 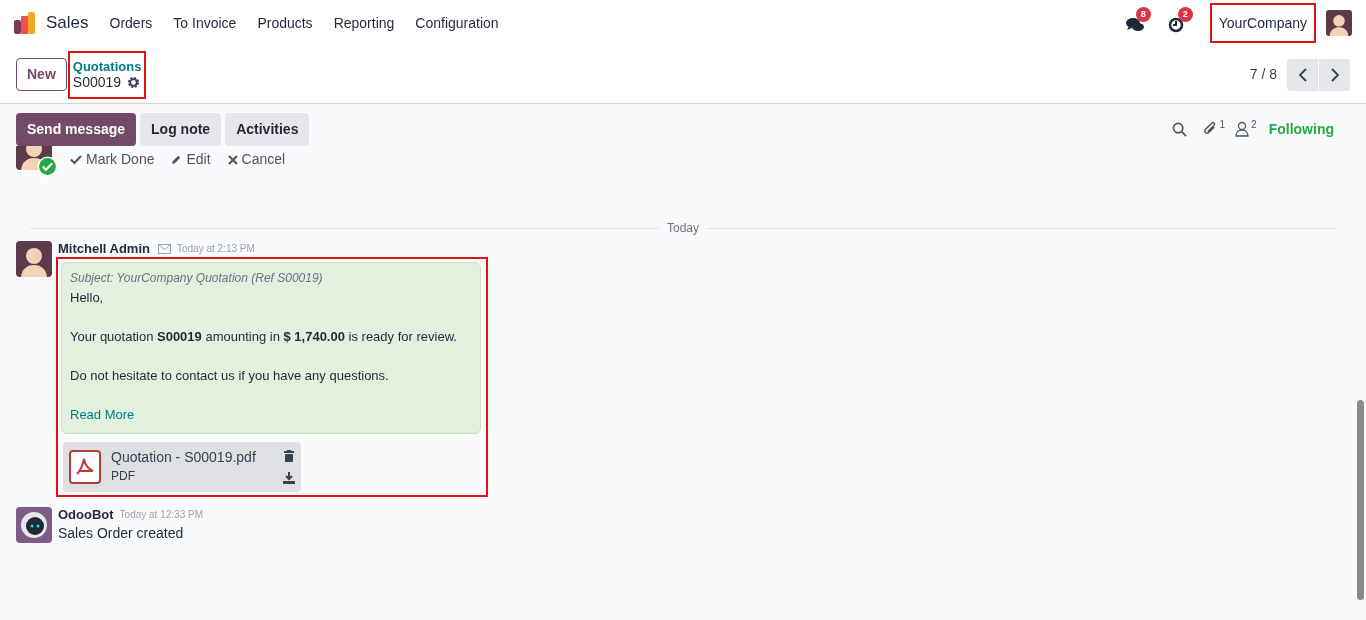 What do you see at coordinates (123, 476) in the screenshot?
I see `attachment-type: PDF` at bounding box center [123, 476].